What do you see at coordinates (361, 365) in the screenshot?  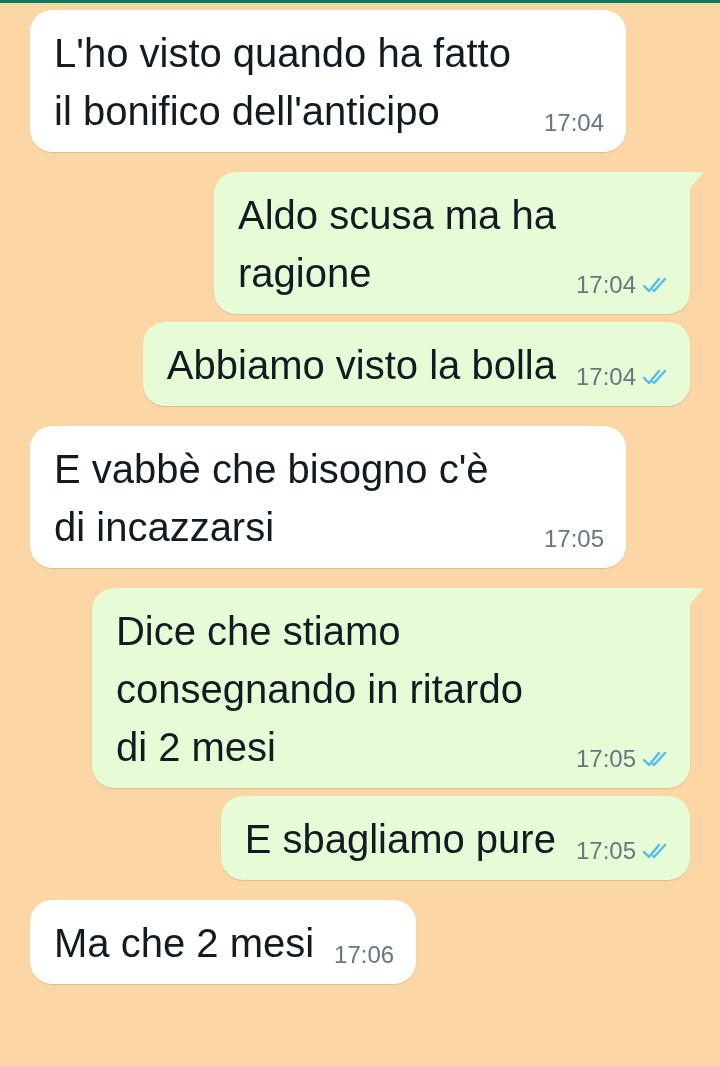 I see `message-text: Abbiamo visto la bolla` at bounding box center [361, 365].